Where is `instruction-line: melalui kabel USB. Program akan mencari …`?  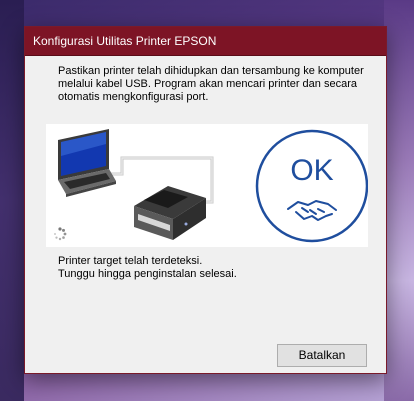
instruction-line: melalui kabel USB. Program akan mencari … is located at coordinates (207, 84).